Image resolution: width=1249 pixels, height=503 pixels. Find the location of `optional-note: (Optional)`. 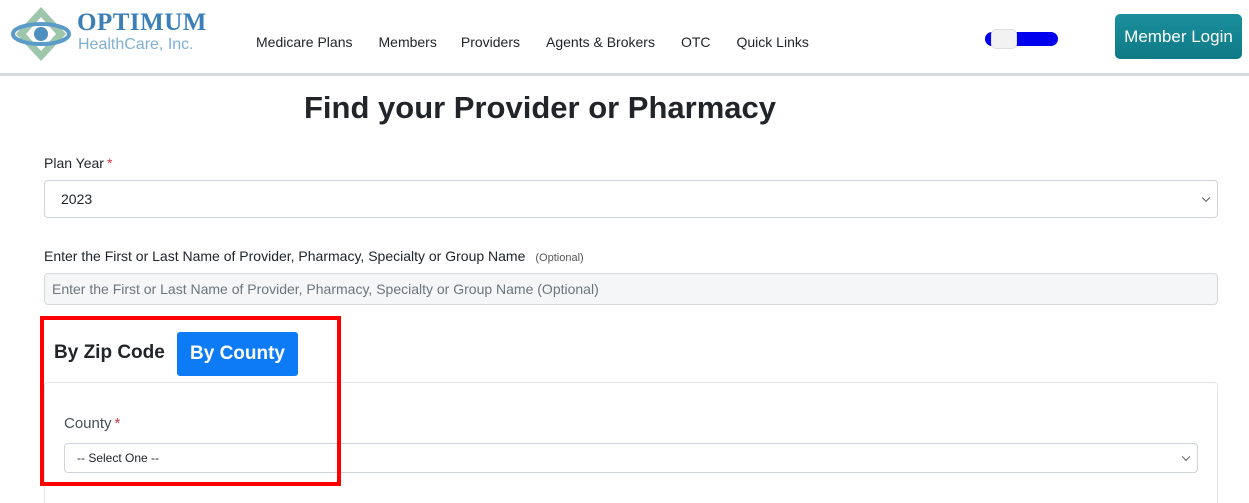

optional-note: (Optional) is located at coordinates (559, 258).